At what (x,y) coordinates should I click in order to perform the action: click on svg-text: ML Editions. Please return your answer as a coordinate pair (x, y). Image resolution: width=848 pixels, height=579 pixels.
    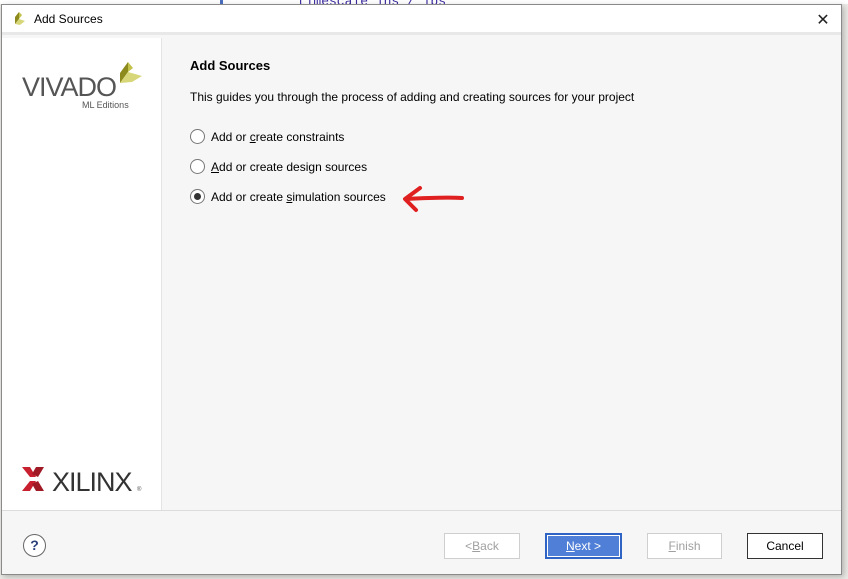
    Looking at the image, I should click on (105, 105).